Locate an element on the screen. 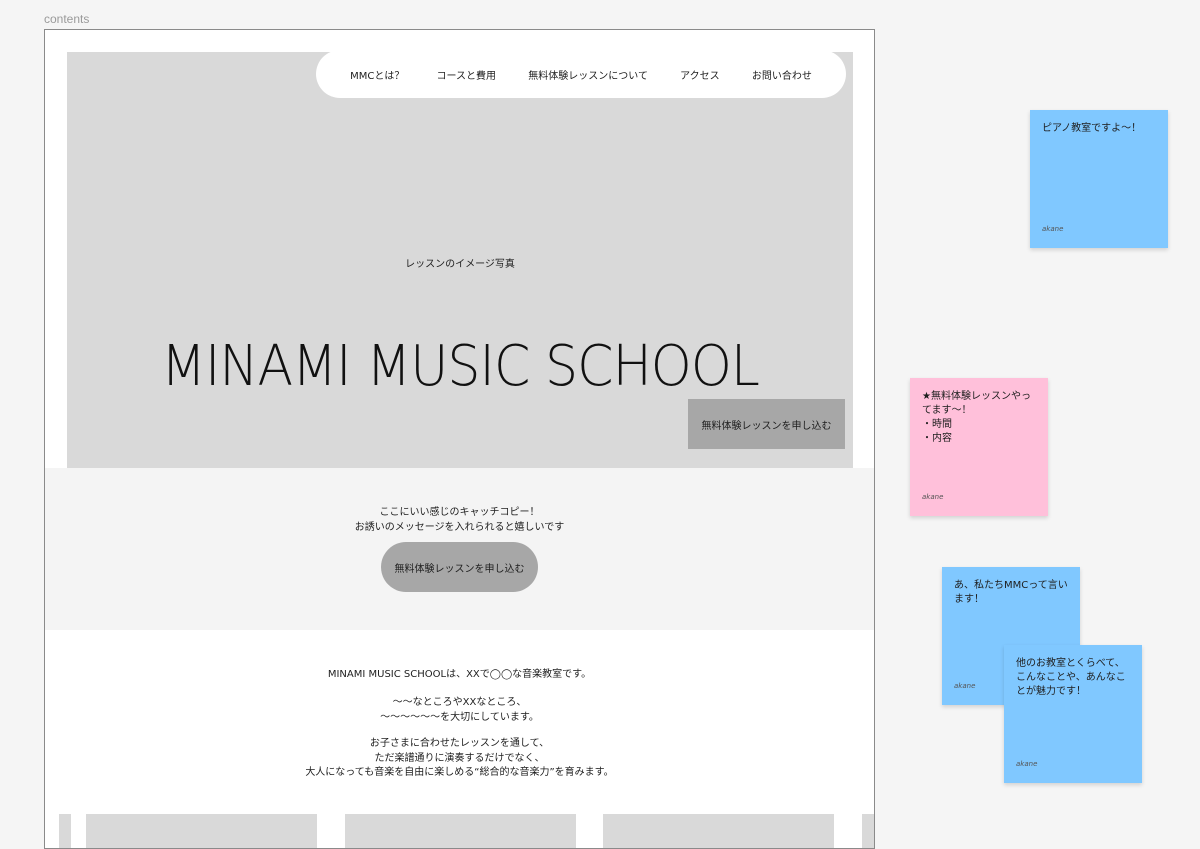 This screenshot has height=849, width=1200. catch-copy-line2: お誘いのメッセージを入れられると嬉しいです is located at coordinates (459, 527).